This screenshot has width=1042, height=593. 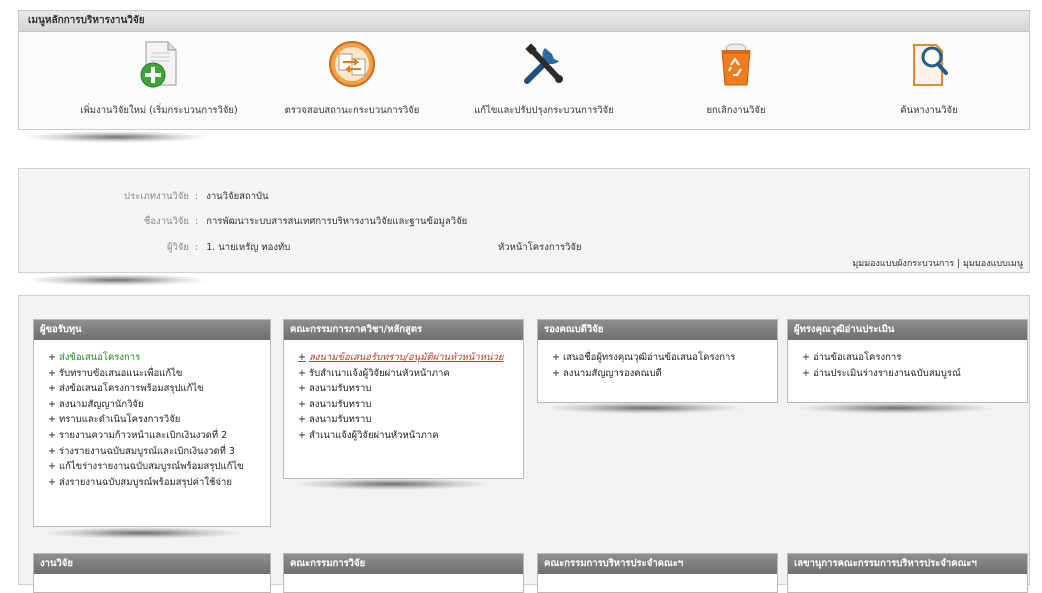 What do you see at coordinates (736, 64) in the screenshot?
I see `recycle-bin-icon` at bounding box center [736, 64].